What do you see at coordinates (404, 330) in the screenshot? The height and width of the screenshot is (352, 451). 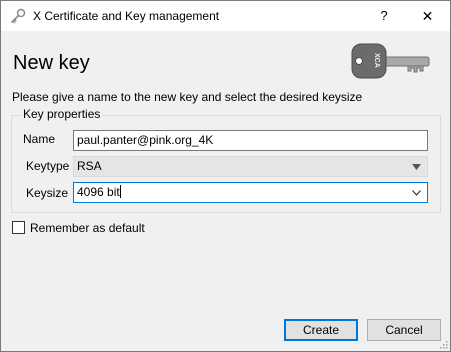 I see `cancel-button: Cancel` at bounding box center [404, 330].